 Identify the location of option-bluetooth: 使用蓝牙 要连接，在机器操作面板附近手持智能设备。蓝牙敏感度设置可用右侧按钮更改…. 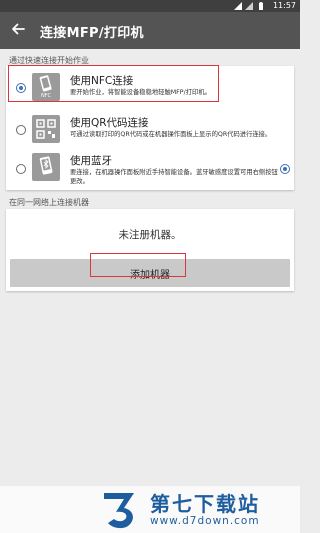
(150, 168).